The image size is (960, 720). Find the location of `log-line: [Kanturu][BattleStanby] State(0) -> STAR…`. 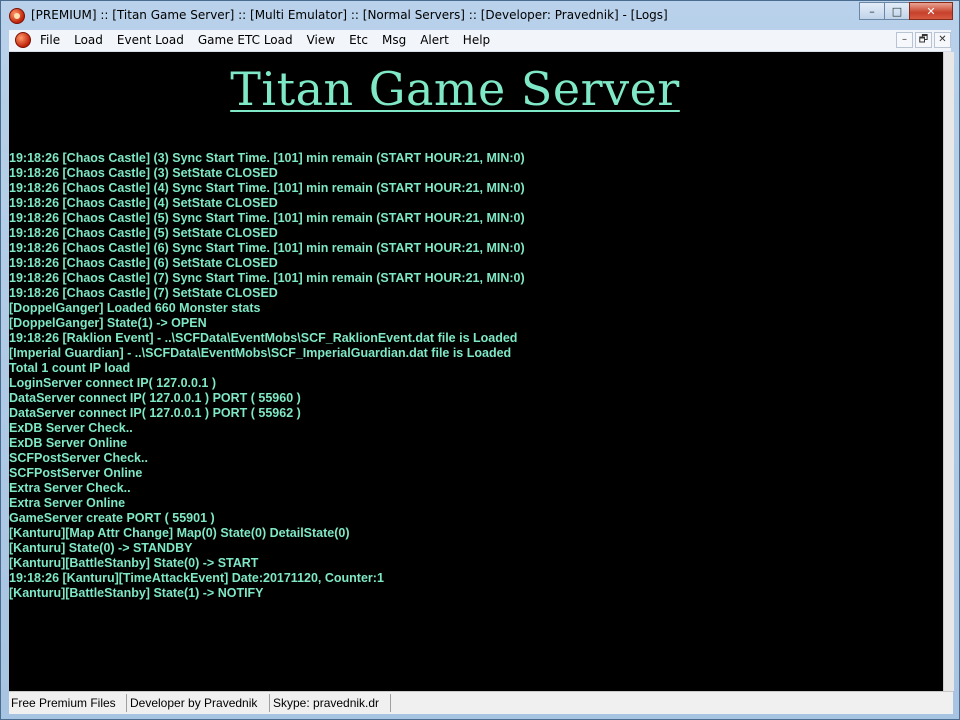

log-line: [Kanturu][BattleStanby] State(0) -> STAR… is located at coordinates (134, 563).